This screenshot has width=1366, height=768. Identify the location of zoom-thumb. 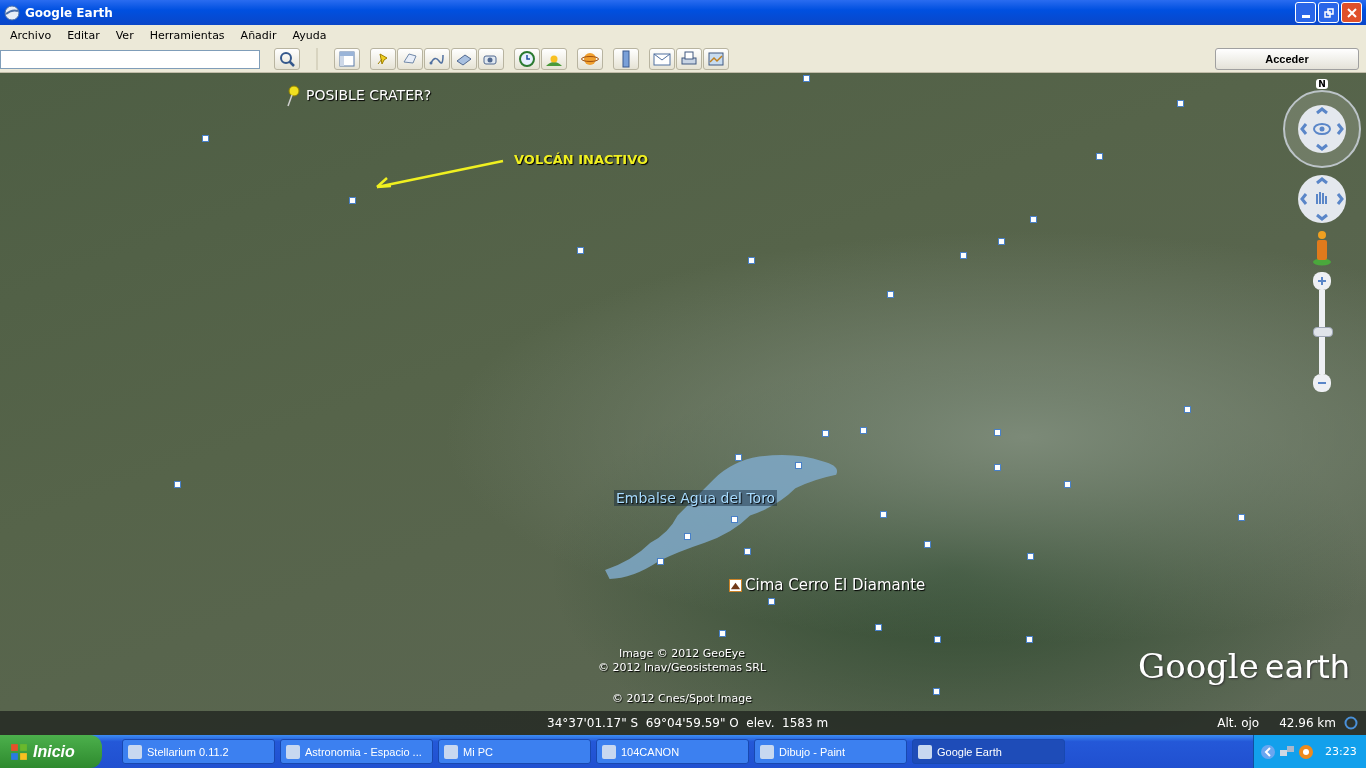
(1323, 332).